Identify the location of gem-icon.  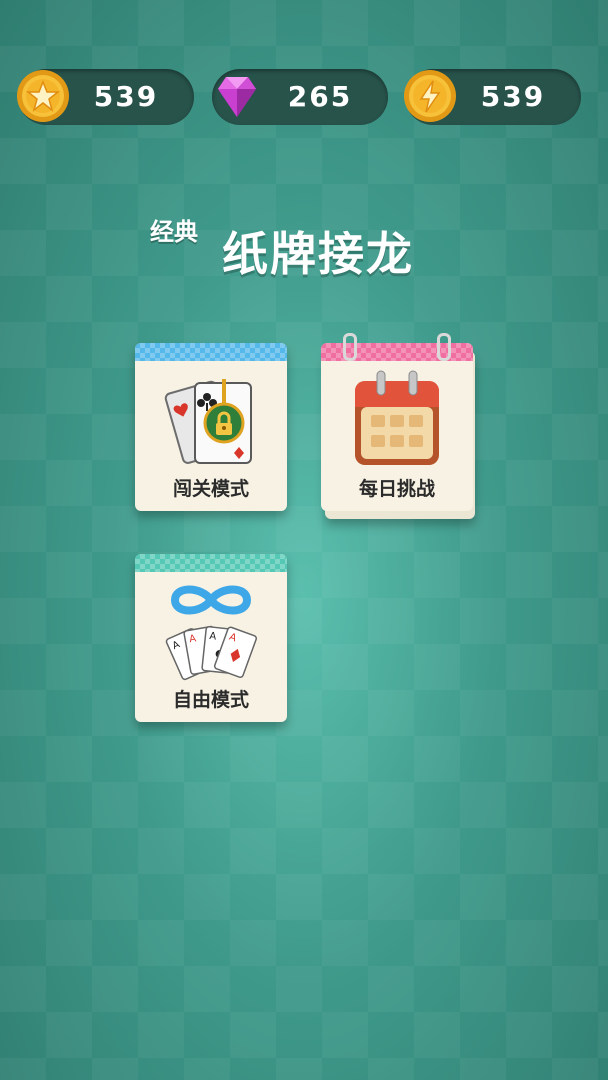
(237, 97).